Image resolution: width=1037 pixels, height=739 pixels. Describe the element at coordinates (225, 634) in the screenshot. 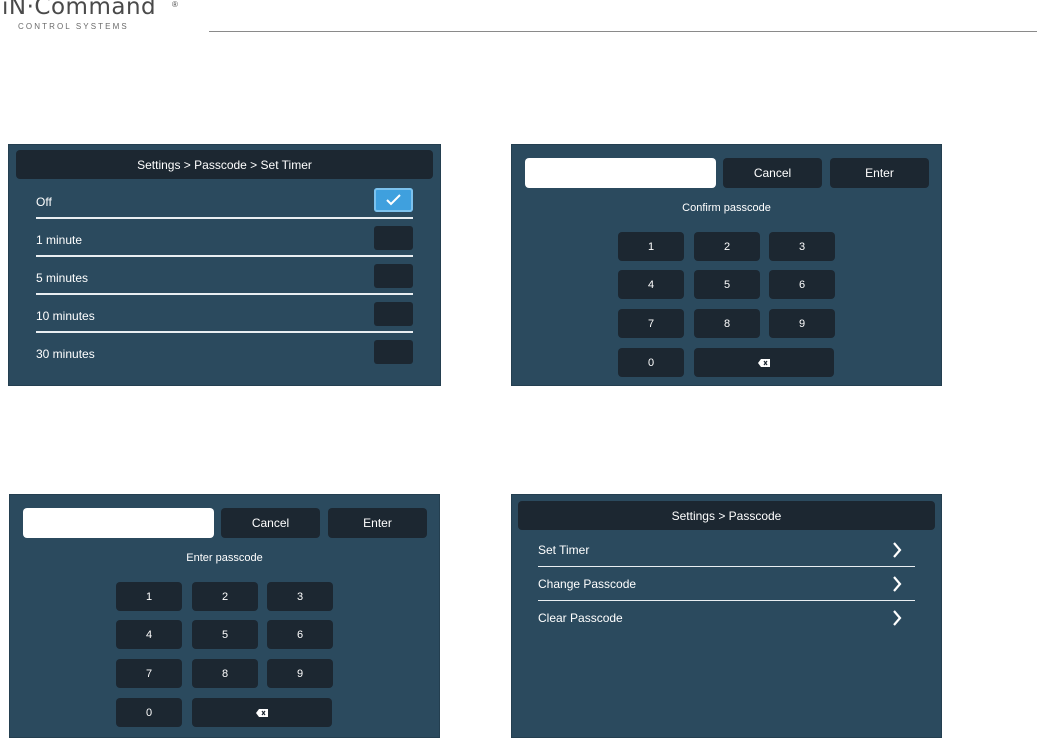

I see `enter-key-5: 5` at that location.